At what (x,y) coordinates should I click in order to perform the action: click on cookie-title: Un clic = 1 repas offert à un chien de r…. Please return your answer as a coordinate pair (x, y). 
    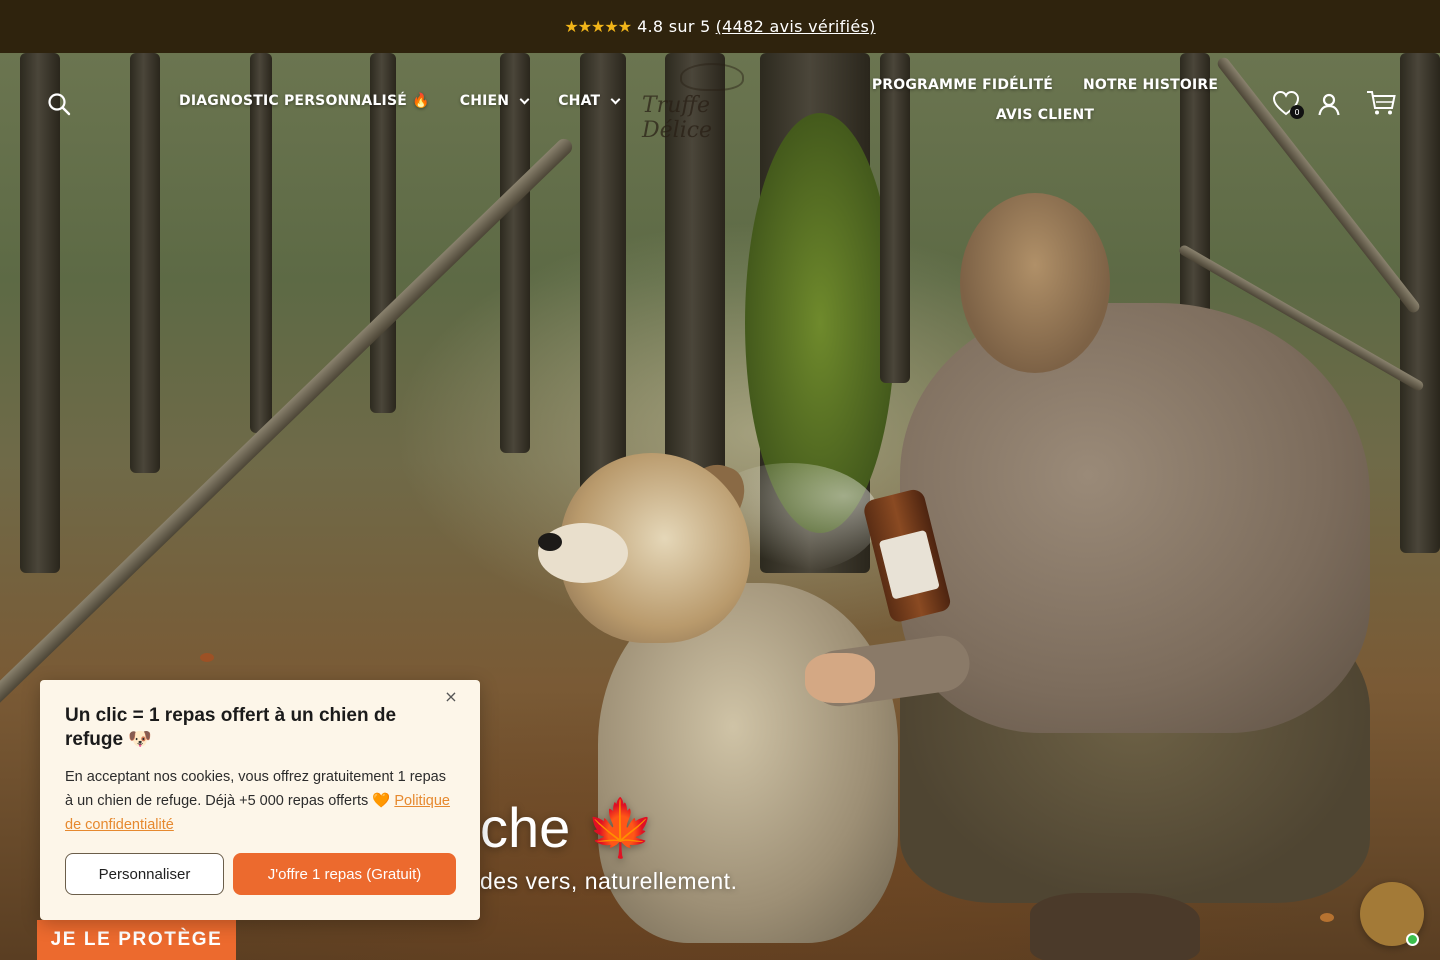
    Looking at the image, I should click on (231, 727).